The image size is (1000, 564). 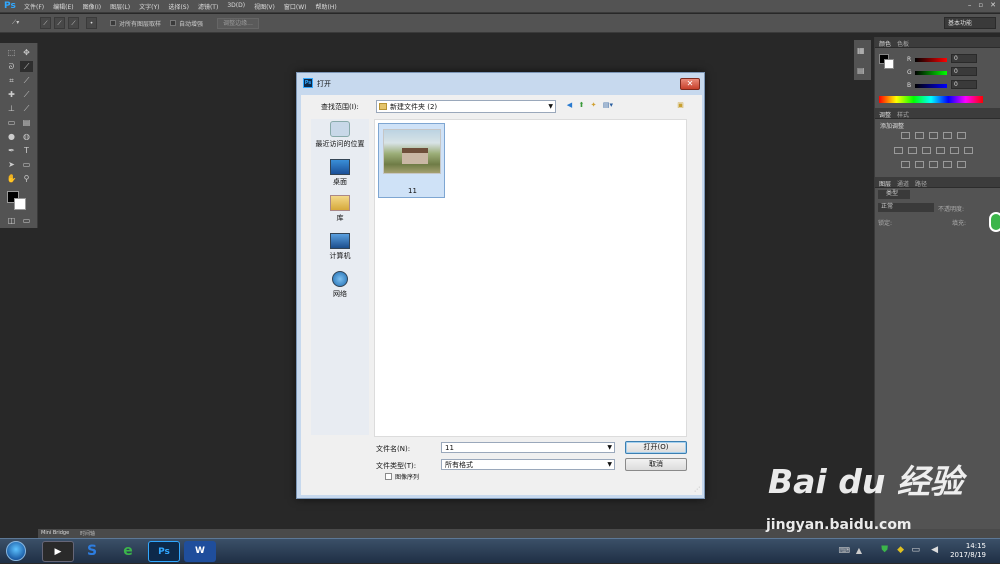 What do you see at coordinates (26, 108) in the screenshot?
I see `history-brush-tool-icon: ⟋` at bounding box center [26, 108].